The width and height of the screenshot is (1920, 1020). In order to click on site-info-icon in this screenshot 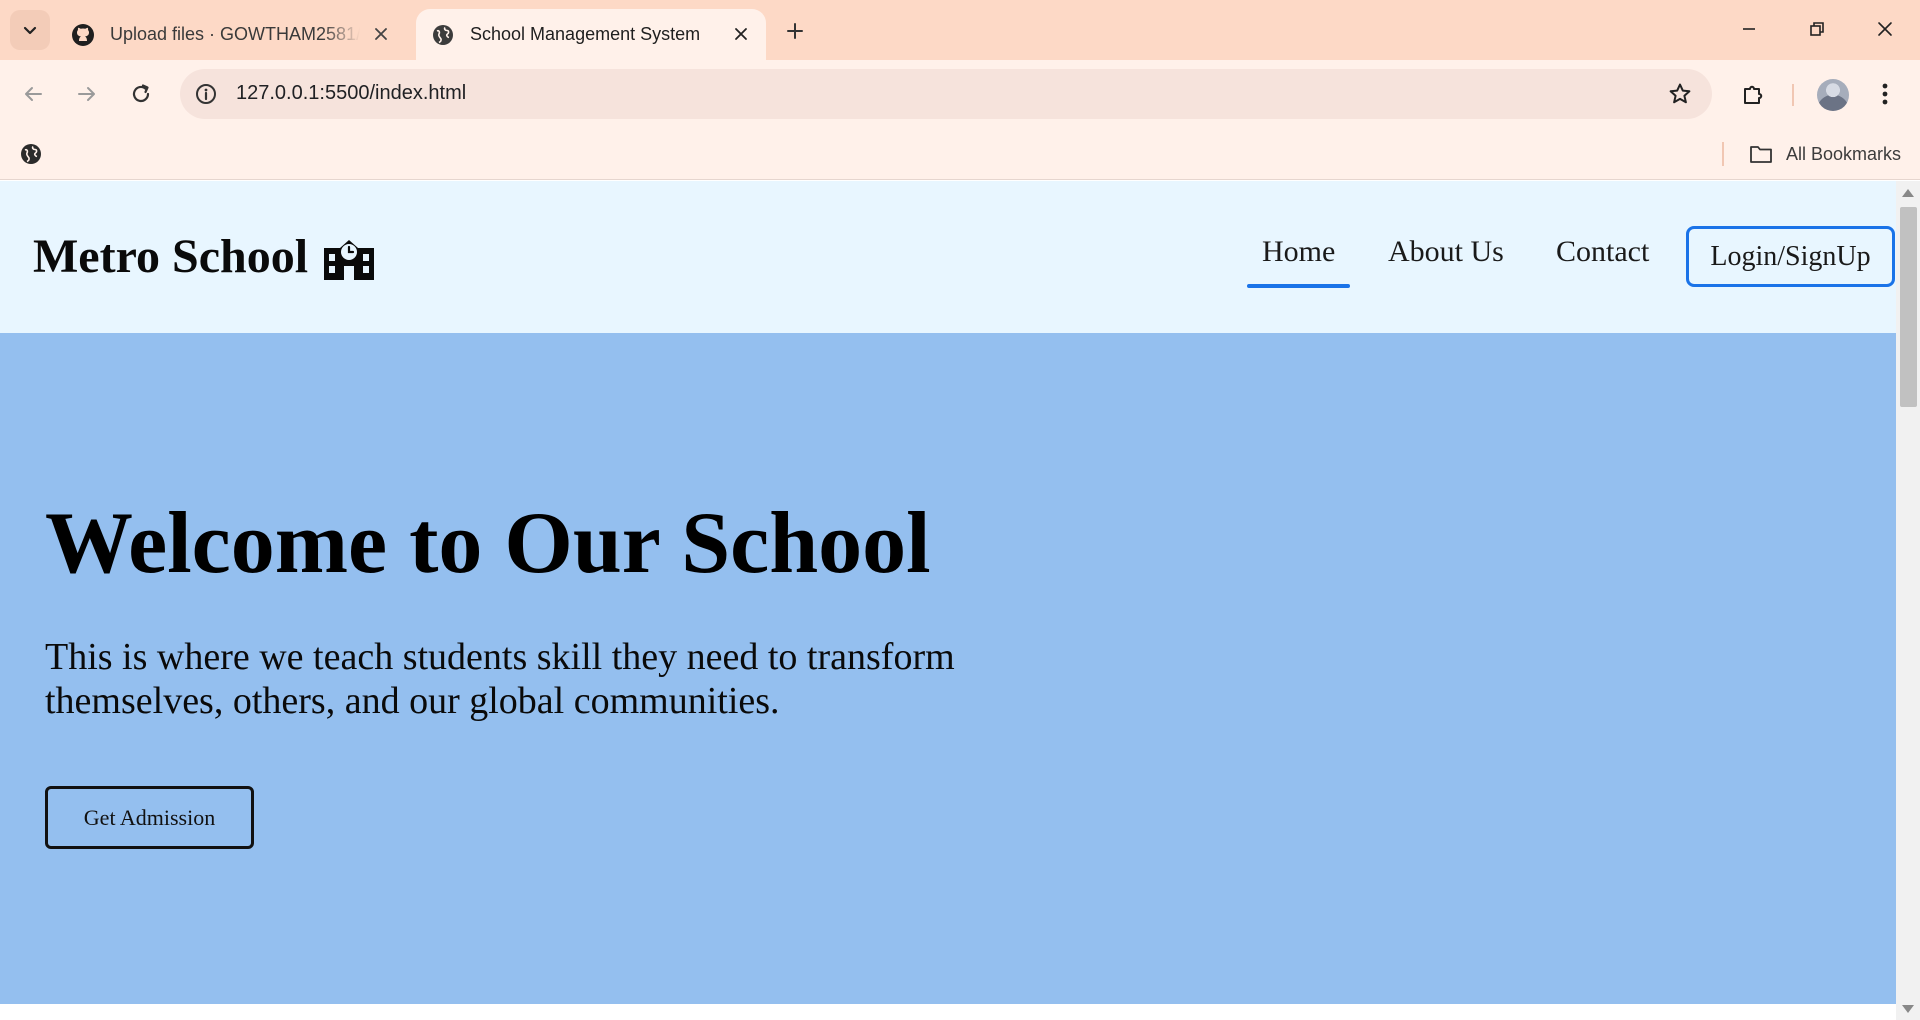, I will do `click(206, 94)`.